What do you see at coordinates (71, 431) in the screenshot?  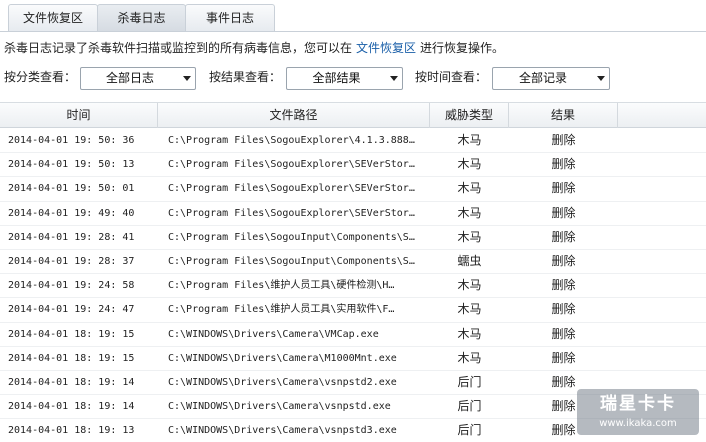 I see `cell-time: 2014-04-01 18: 19: 13` at bounding box center [71, 431].